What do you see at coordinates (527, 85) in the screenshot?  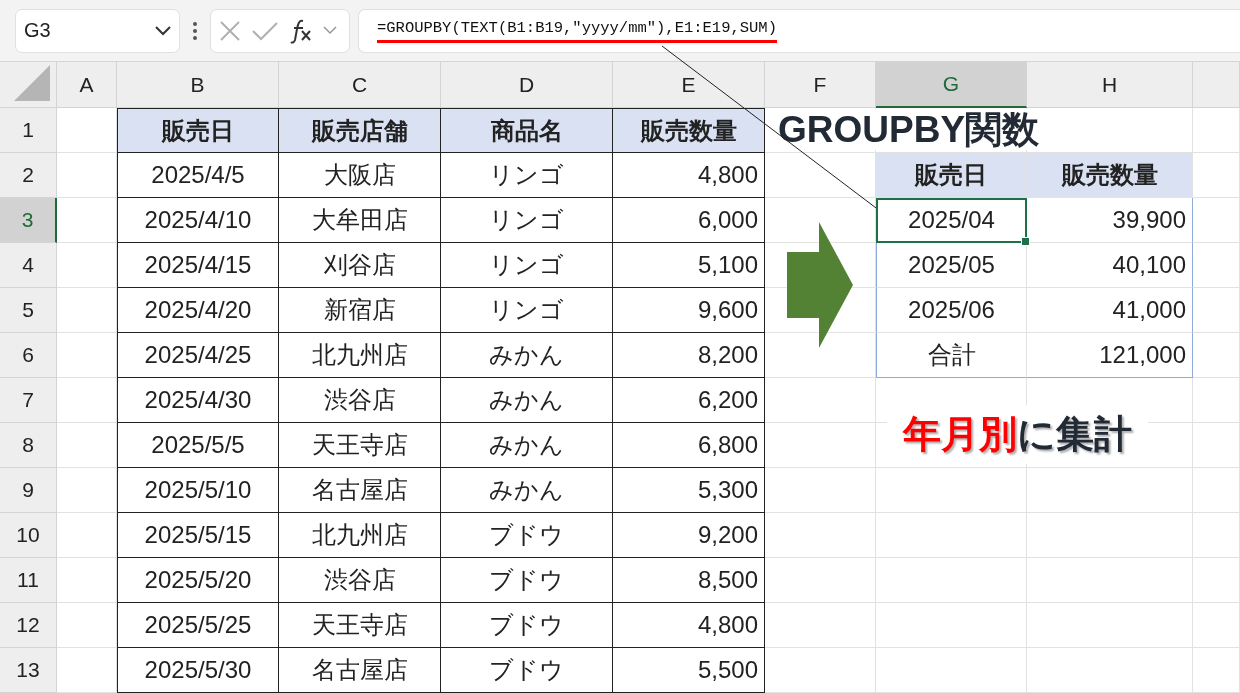 I see `column-header: D` at bounding box center [527, 85].